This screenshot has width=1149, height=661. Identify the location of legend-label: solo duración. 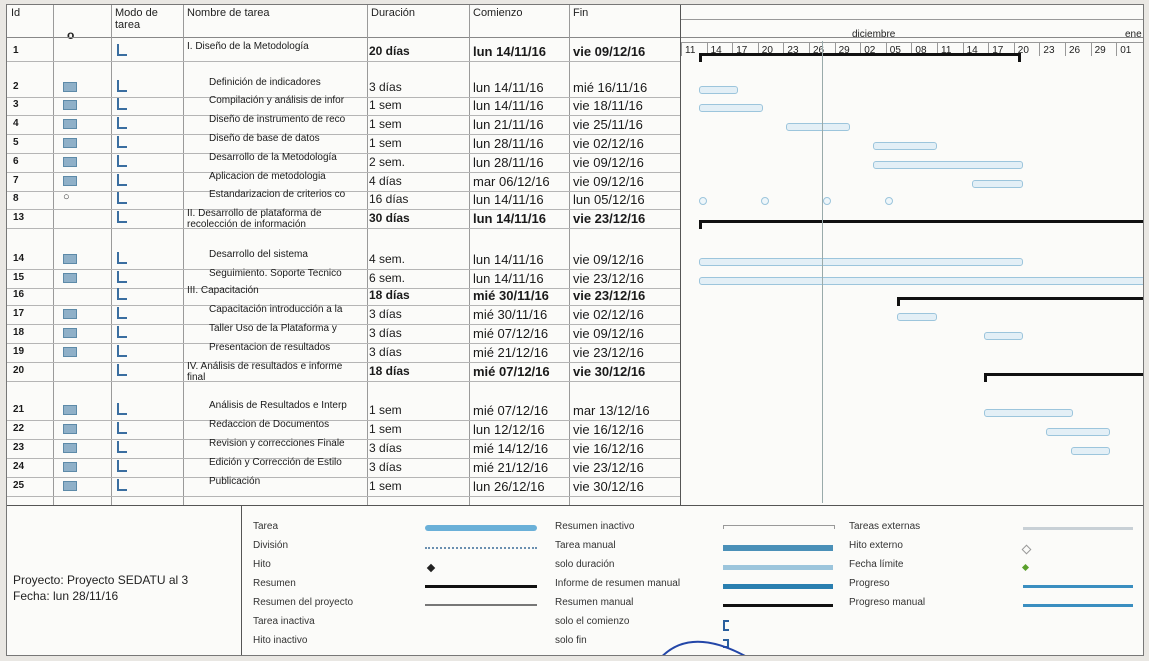
(585, 564).